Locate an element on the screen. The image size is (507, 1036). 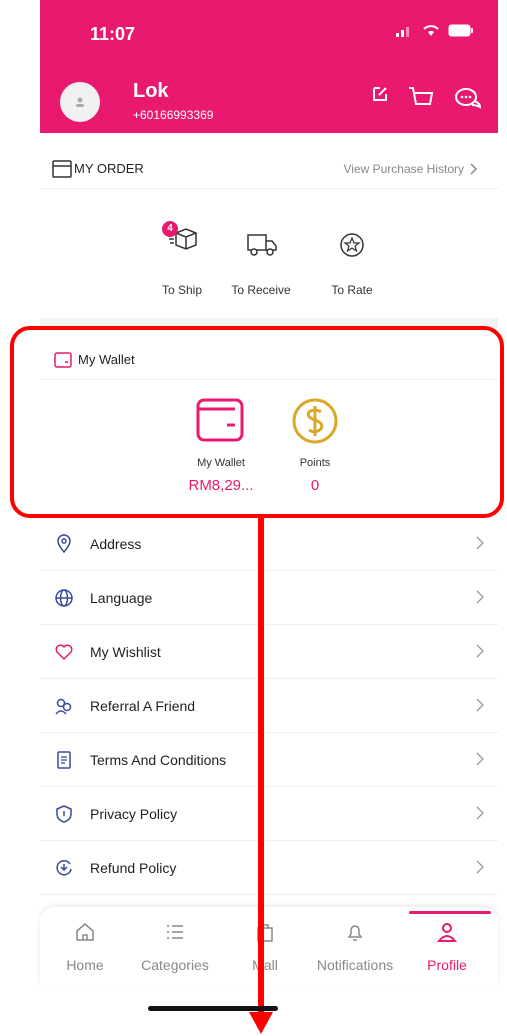
my-order-header: MY ORDER View Purchase History is located at coordinates (269, 169).